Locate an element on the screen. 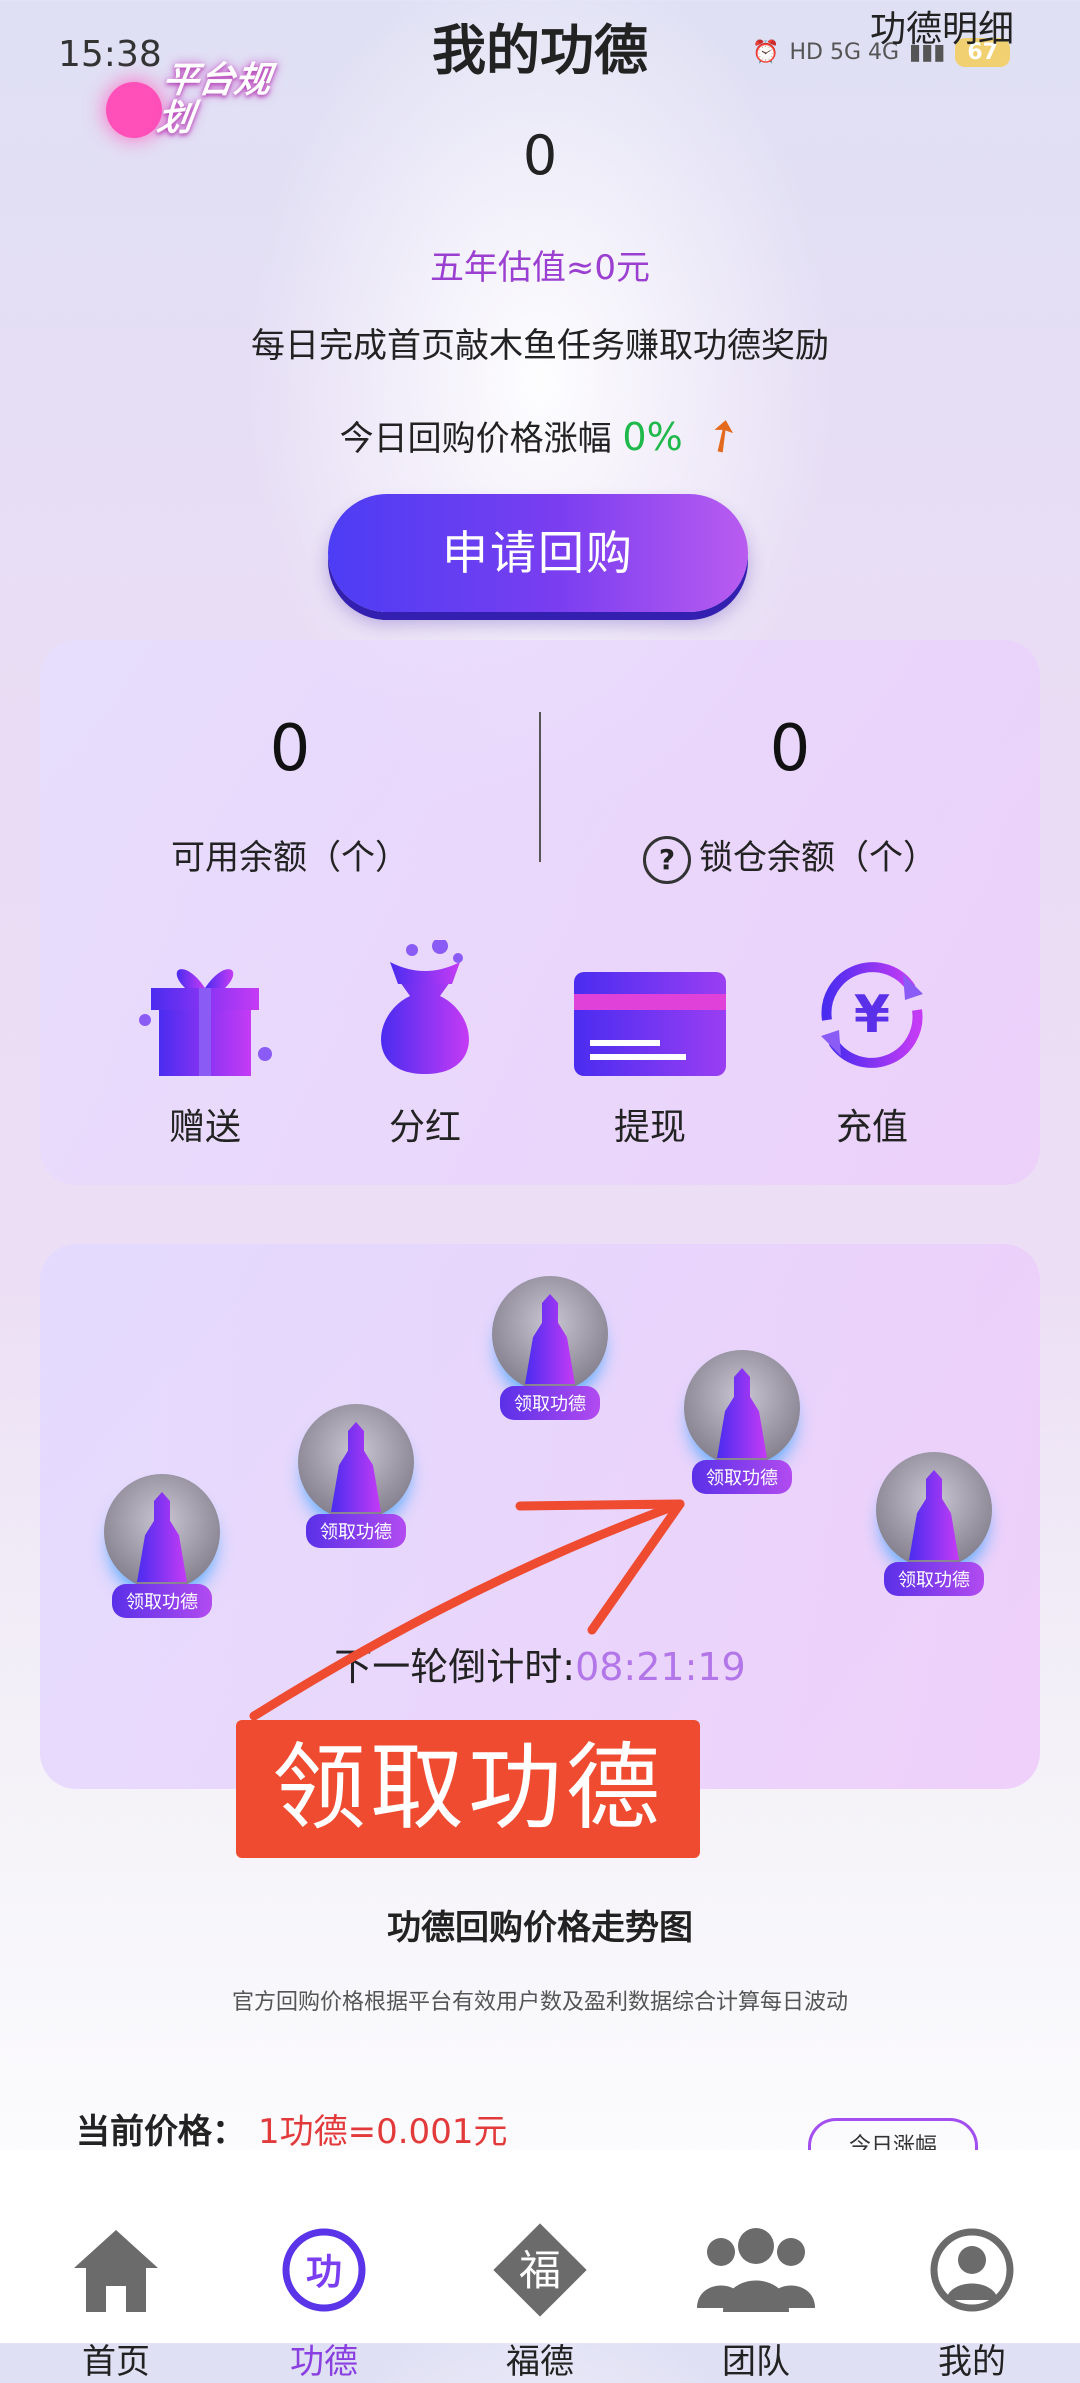  locked-balance-value: 0 is located at coordinates (790, 749).